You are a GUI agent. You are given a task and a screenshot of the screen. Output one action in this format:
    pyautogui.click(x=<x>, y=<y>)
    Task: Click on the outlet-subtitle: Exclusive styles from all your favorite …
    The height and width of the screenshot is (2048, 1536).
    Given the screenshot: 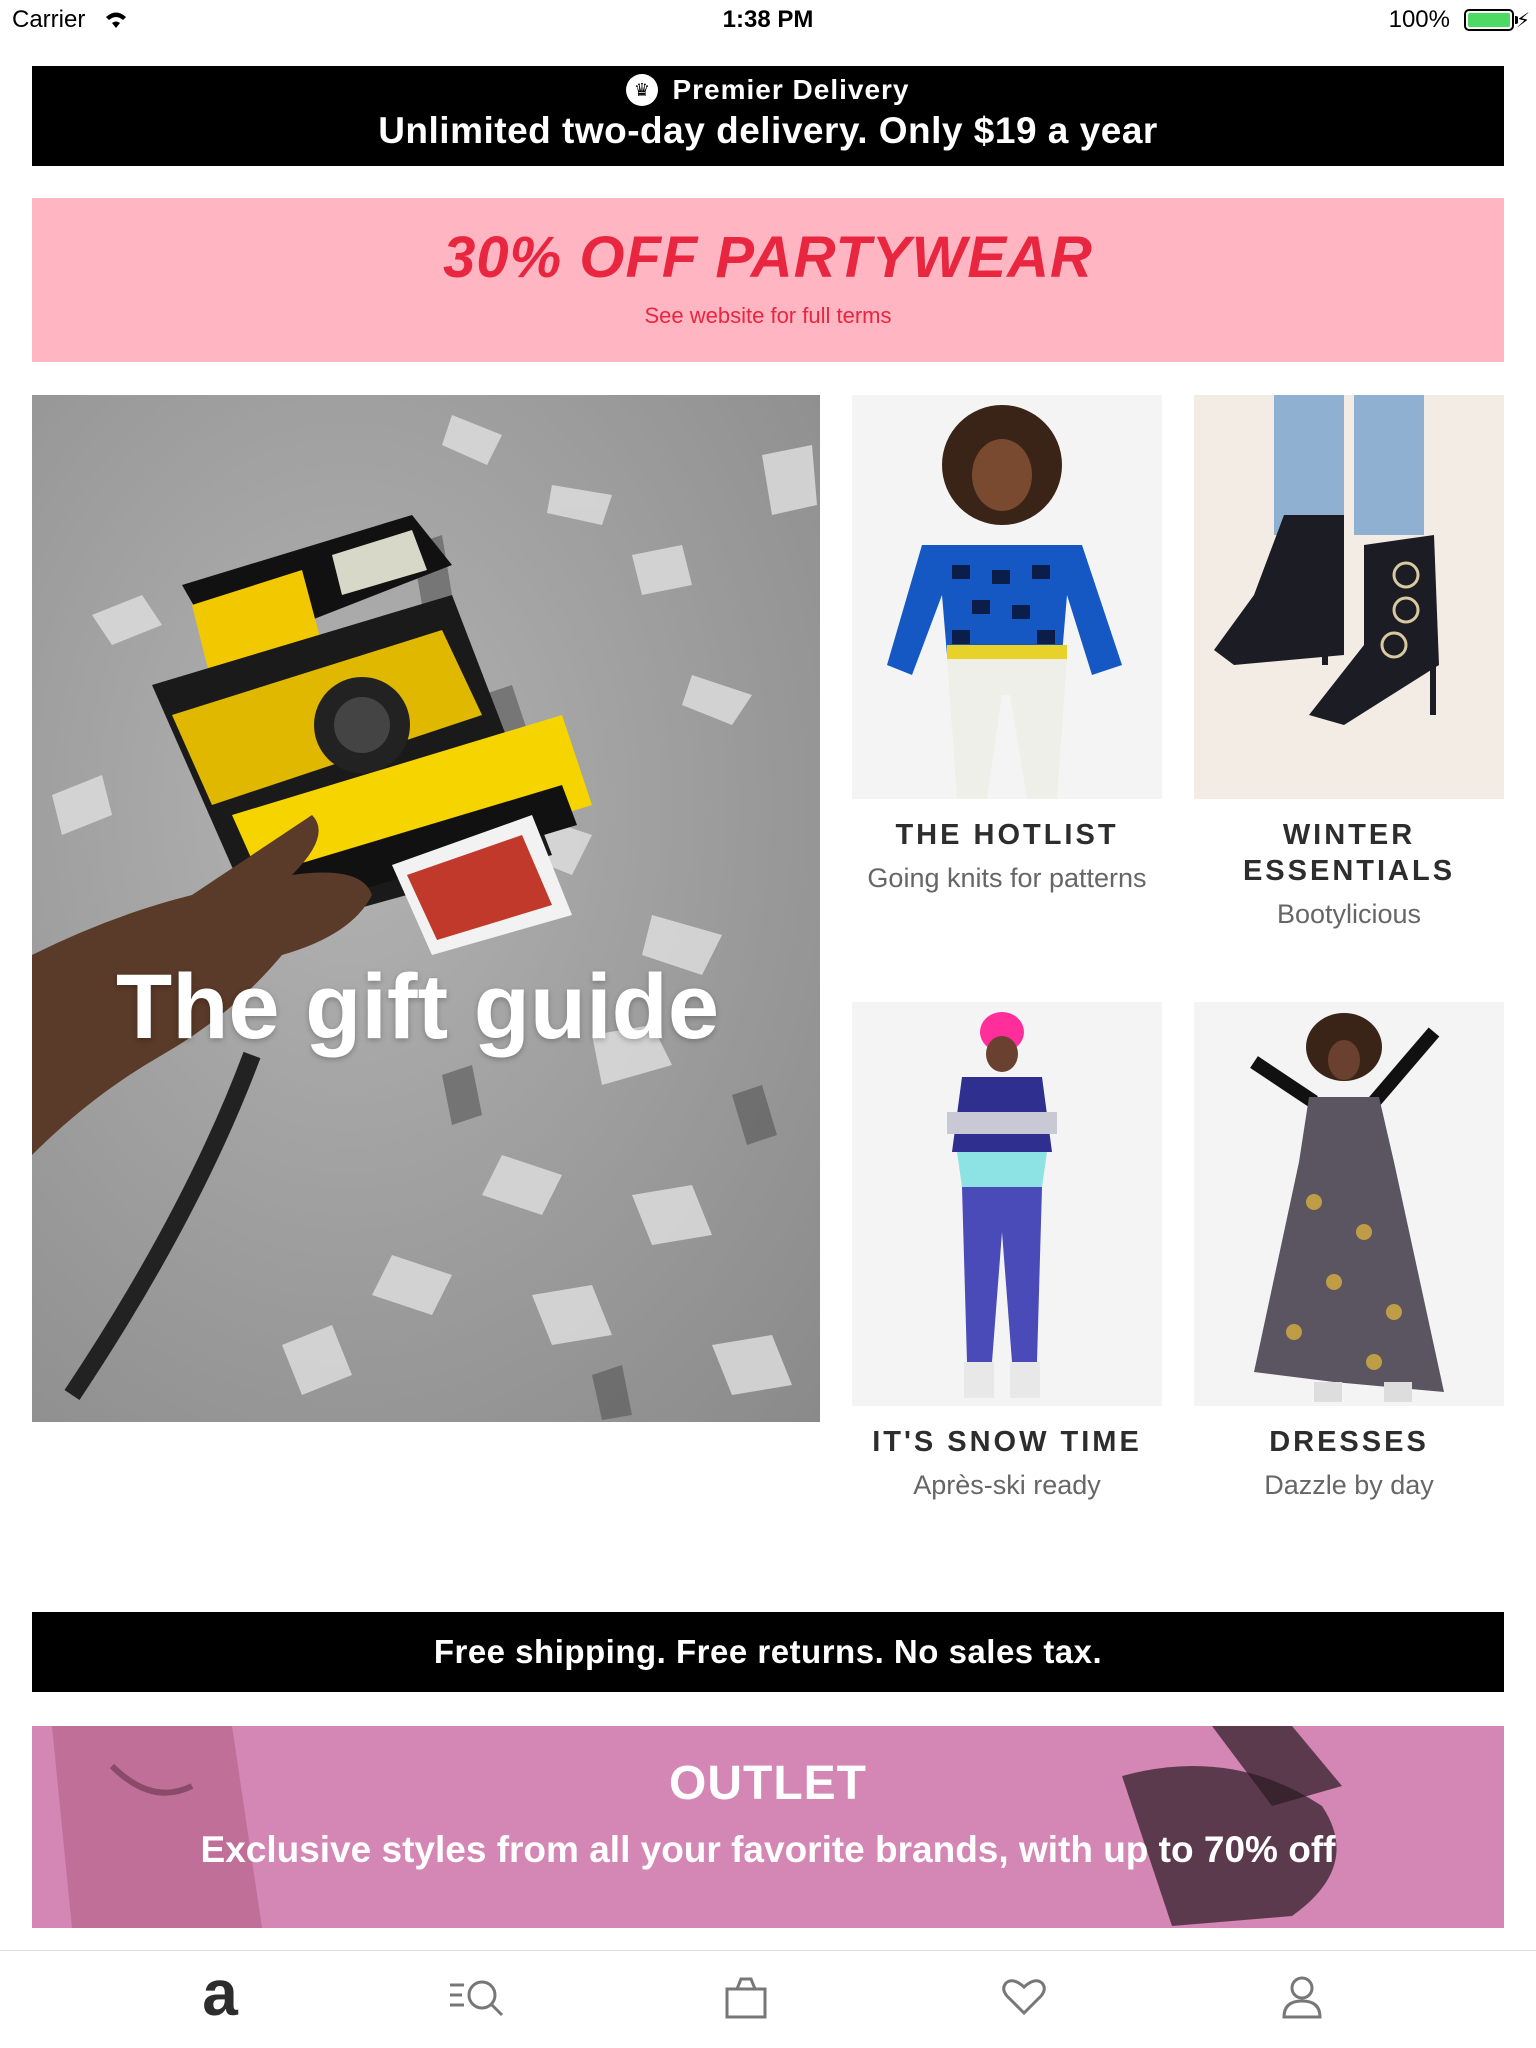 What is the action you would take?
    pyautogui.click(x=768, y=1849)
    